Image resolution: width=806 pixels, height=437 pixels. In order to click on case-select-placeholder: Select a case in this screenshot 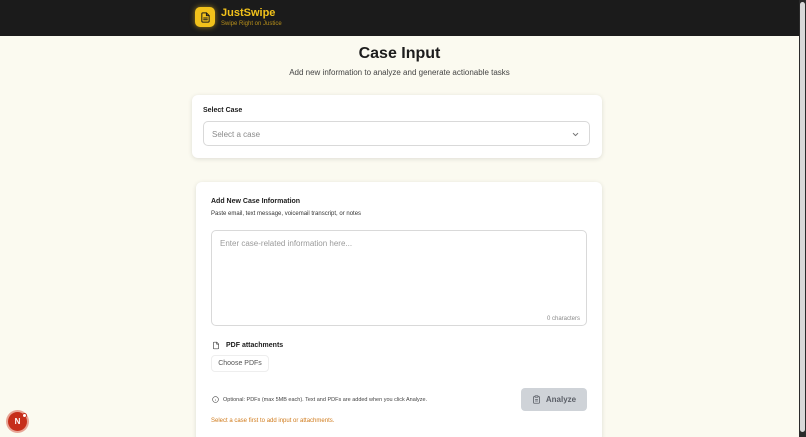, I will do `click(236, 134)`.